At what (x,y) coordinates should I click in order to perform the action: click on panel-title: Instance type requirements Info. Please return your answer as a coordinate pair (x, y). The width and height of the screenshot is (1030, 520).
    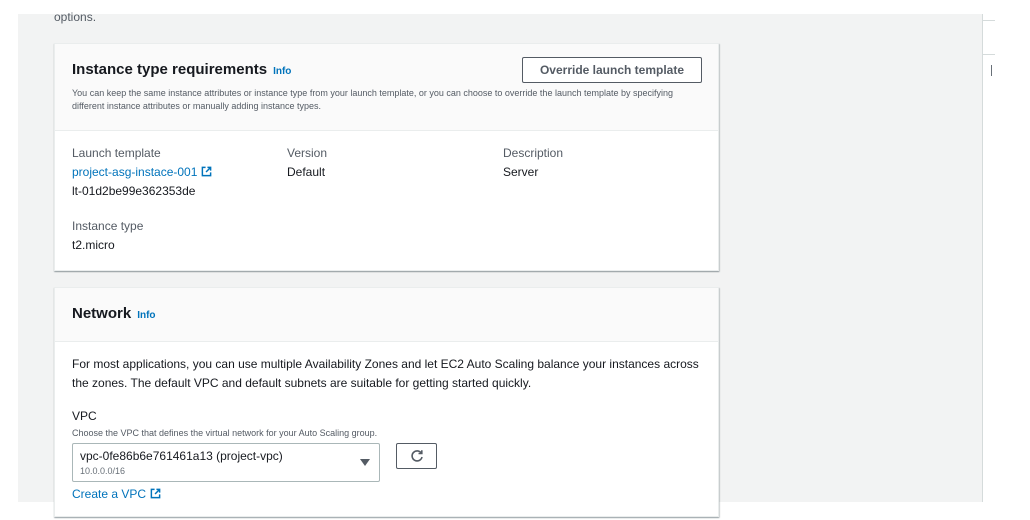
    Looking at the image, I should click on (182, 69).